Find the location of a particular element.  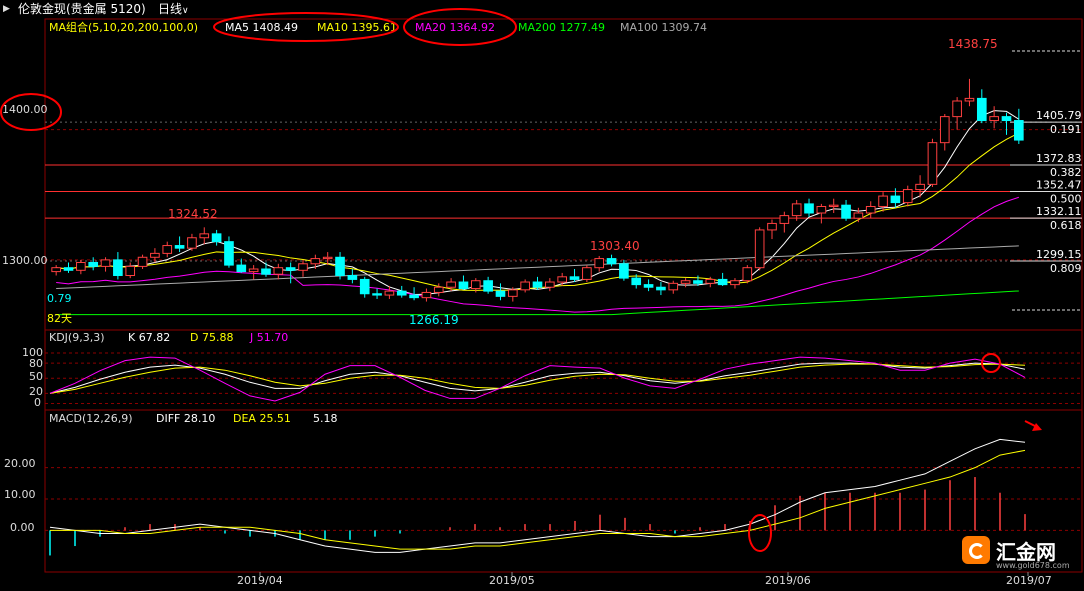

fib-ratio-label: 0.618 is located at coordinates (1066, 225).